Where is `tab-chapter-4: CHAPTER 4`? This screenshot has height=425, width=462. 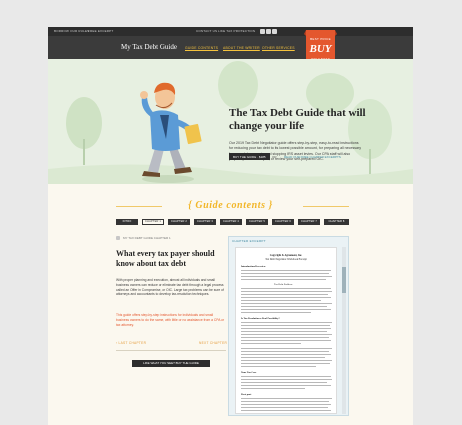 tab-chapter-4: CHAPTER 4 is located at coordinates (231, 222).